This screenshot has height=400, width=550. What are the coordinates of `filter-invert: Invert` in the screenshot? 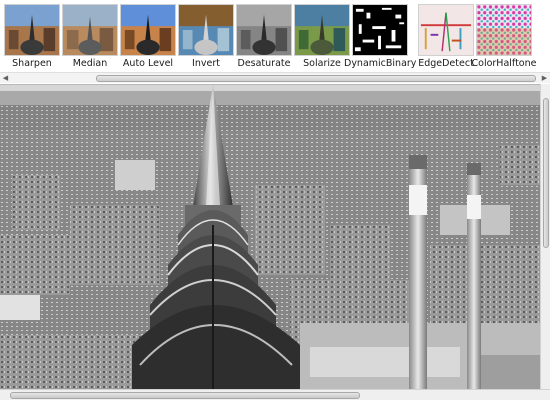 It's located at (206, 37).